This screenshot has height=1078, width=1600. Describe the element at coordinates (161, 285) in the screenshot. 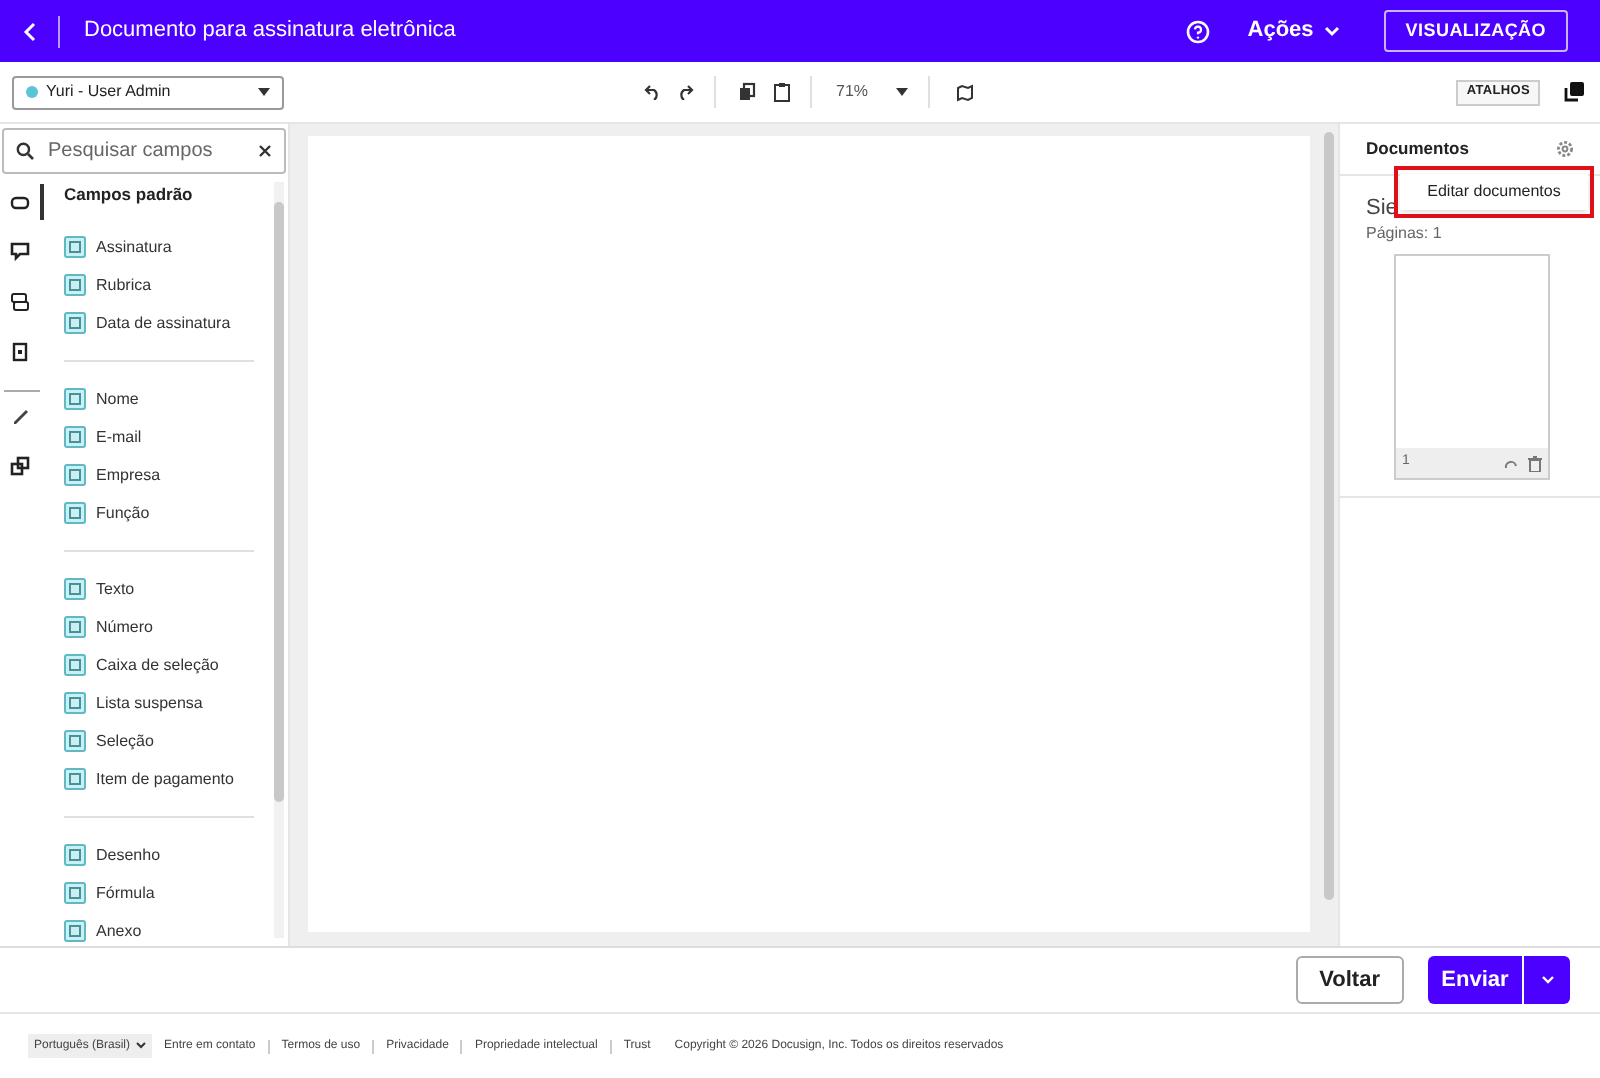

I see `field-item: Rubrica` at that location.